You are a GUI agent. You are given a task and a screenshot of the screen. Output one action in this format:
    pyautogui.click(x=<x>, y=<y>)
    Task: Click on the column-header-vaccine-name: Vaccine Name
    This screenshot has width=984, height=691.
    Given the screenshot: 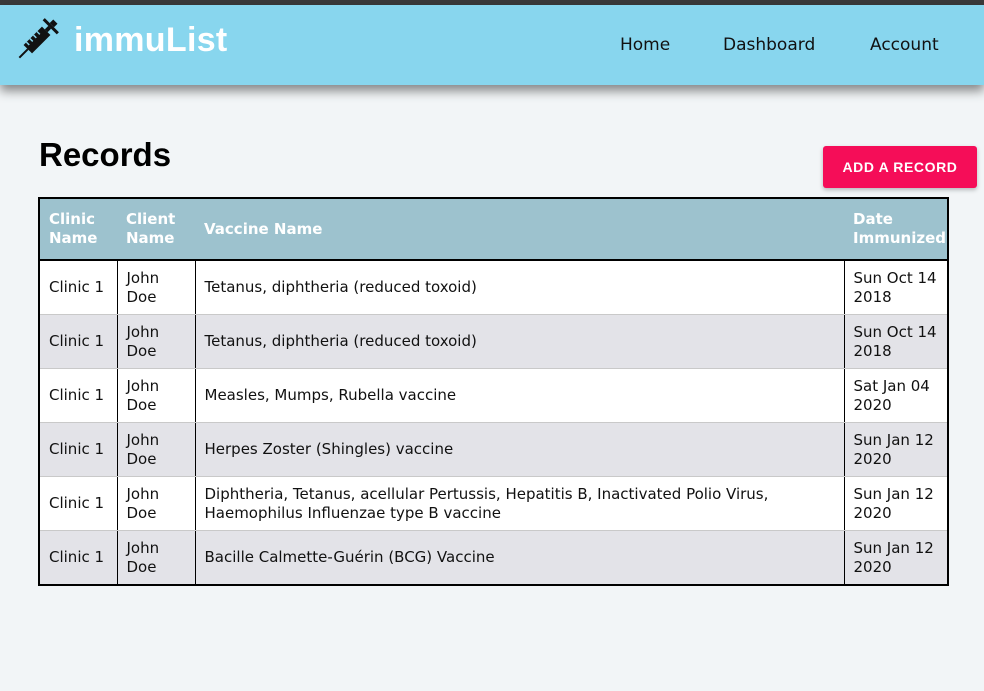 What is the action you would take?
    pyautogui.click(x=519, y=229)
    